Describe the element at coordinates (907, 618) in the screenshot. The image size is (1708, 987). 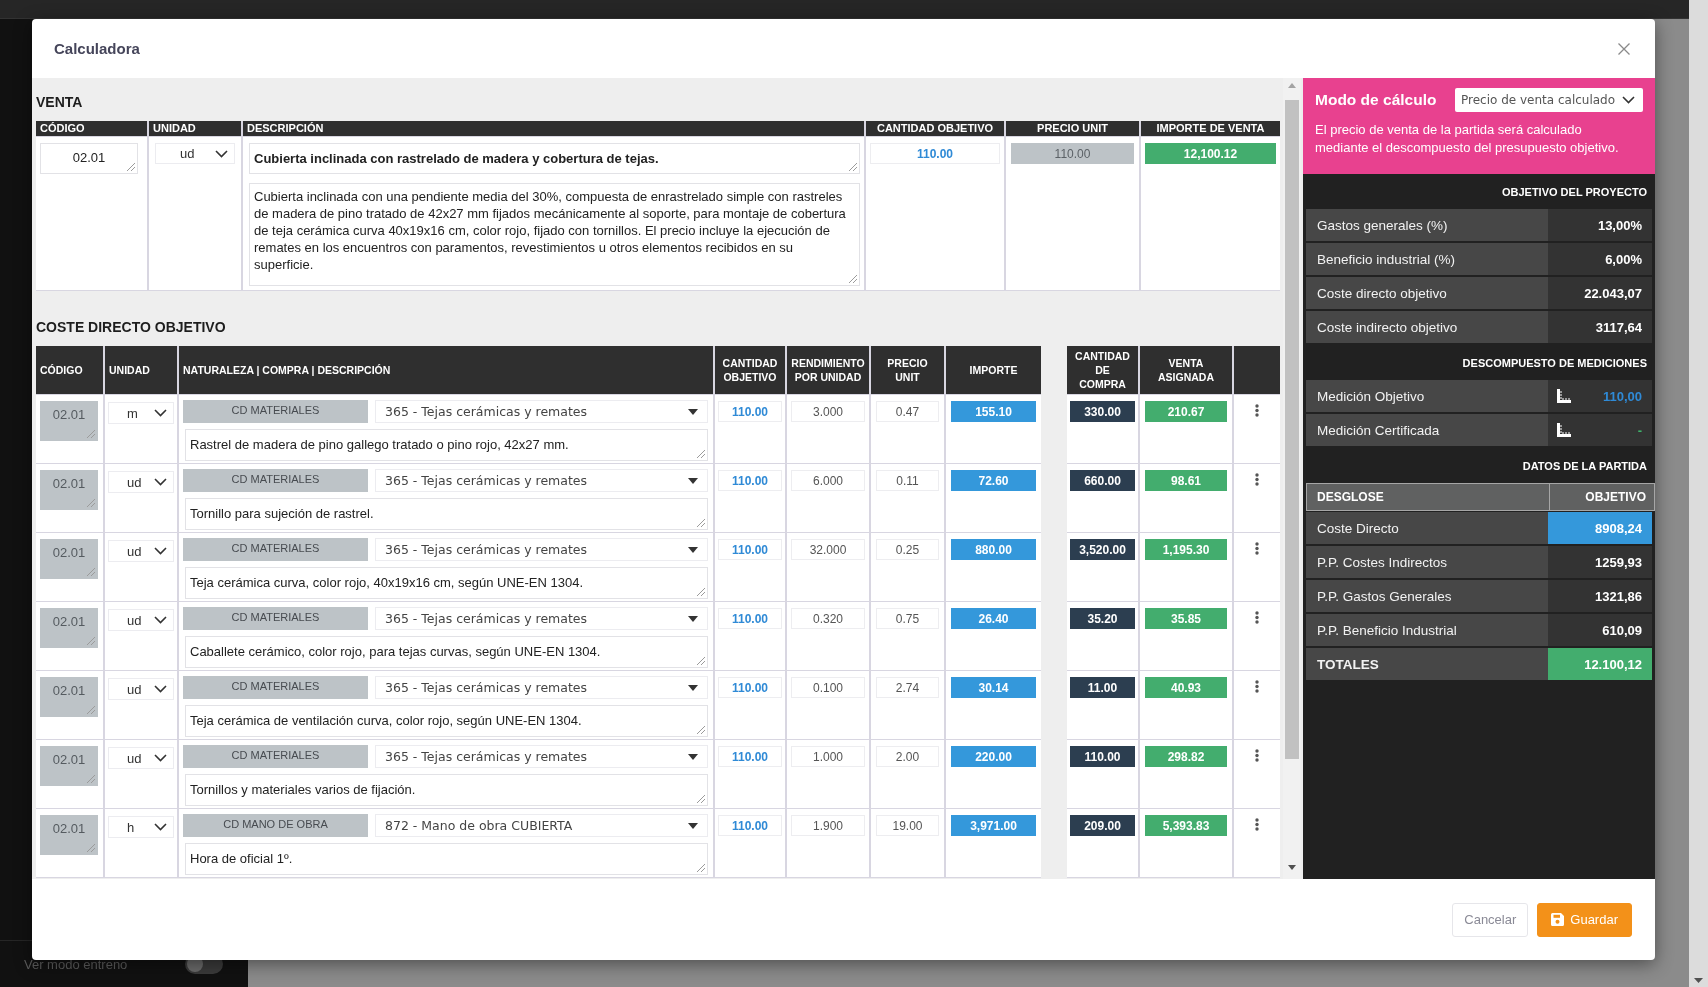
I see `unit-price-field: 0.75` at that location.